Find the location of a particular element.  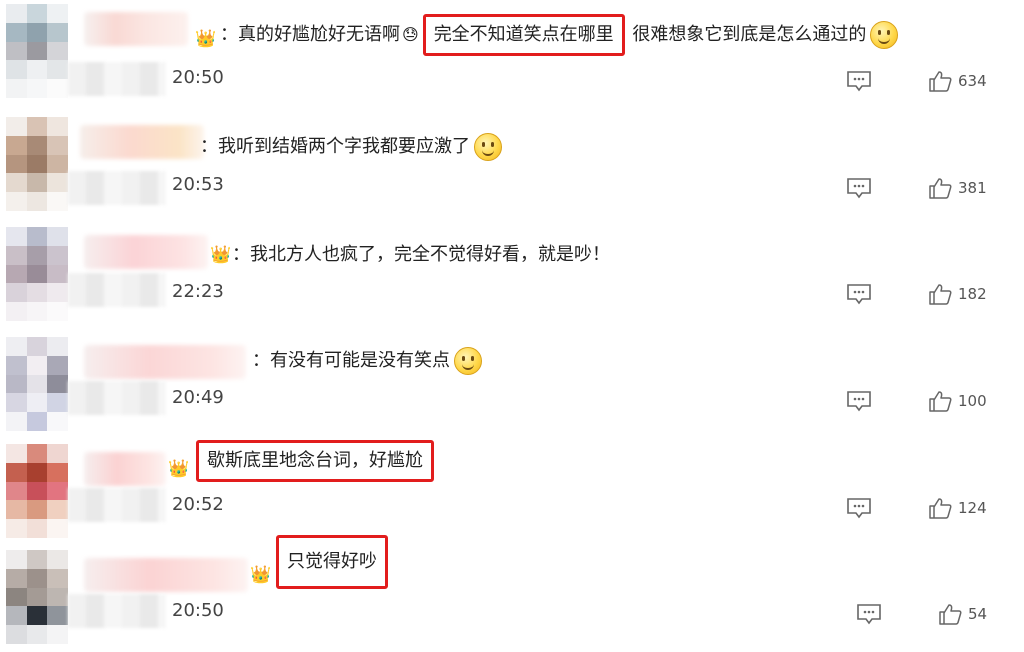

like-button: 100 is located at coordinates (957, 401).